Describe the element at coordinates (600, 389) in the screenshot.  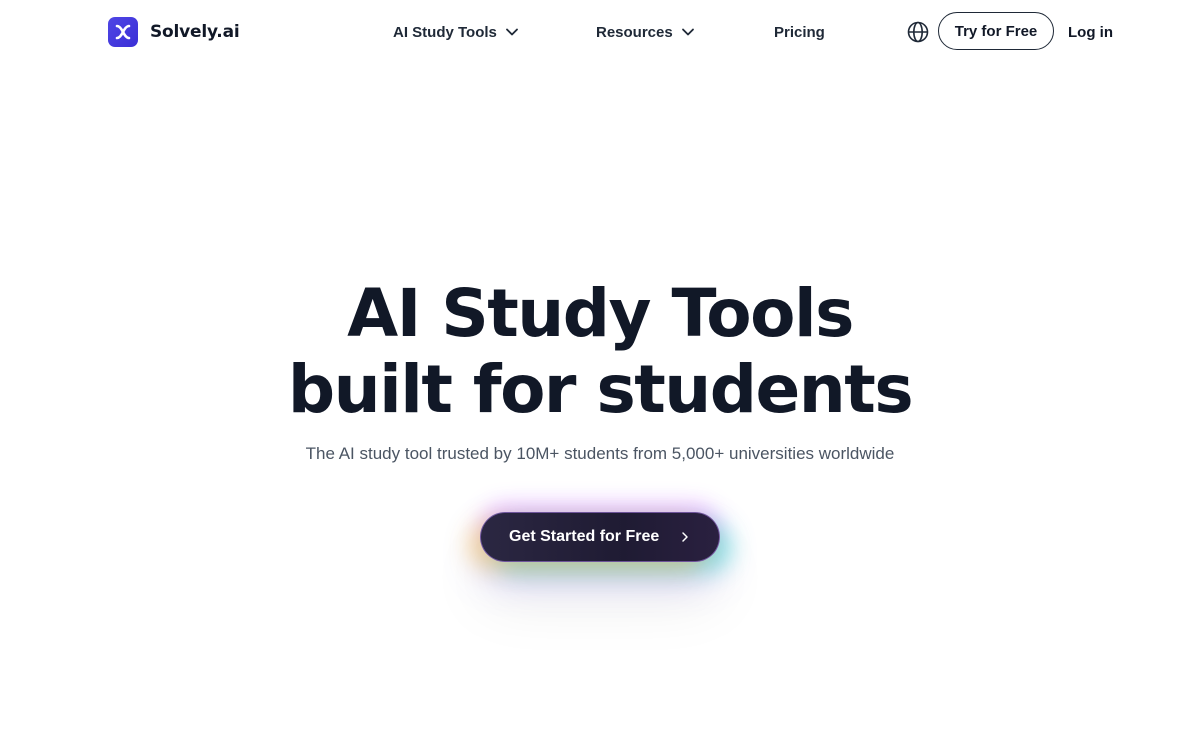
I see `hero-title-line-2: built for students` at that location.